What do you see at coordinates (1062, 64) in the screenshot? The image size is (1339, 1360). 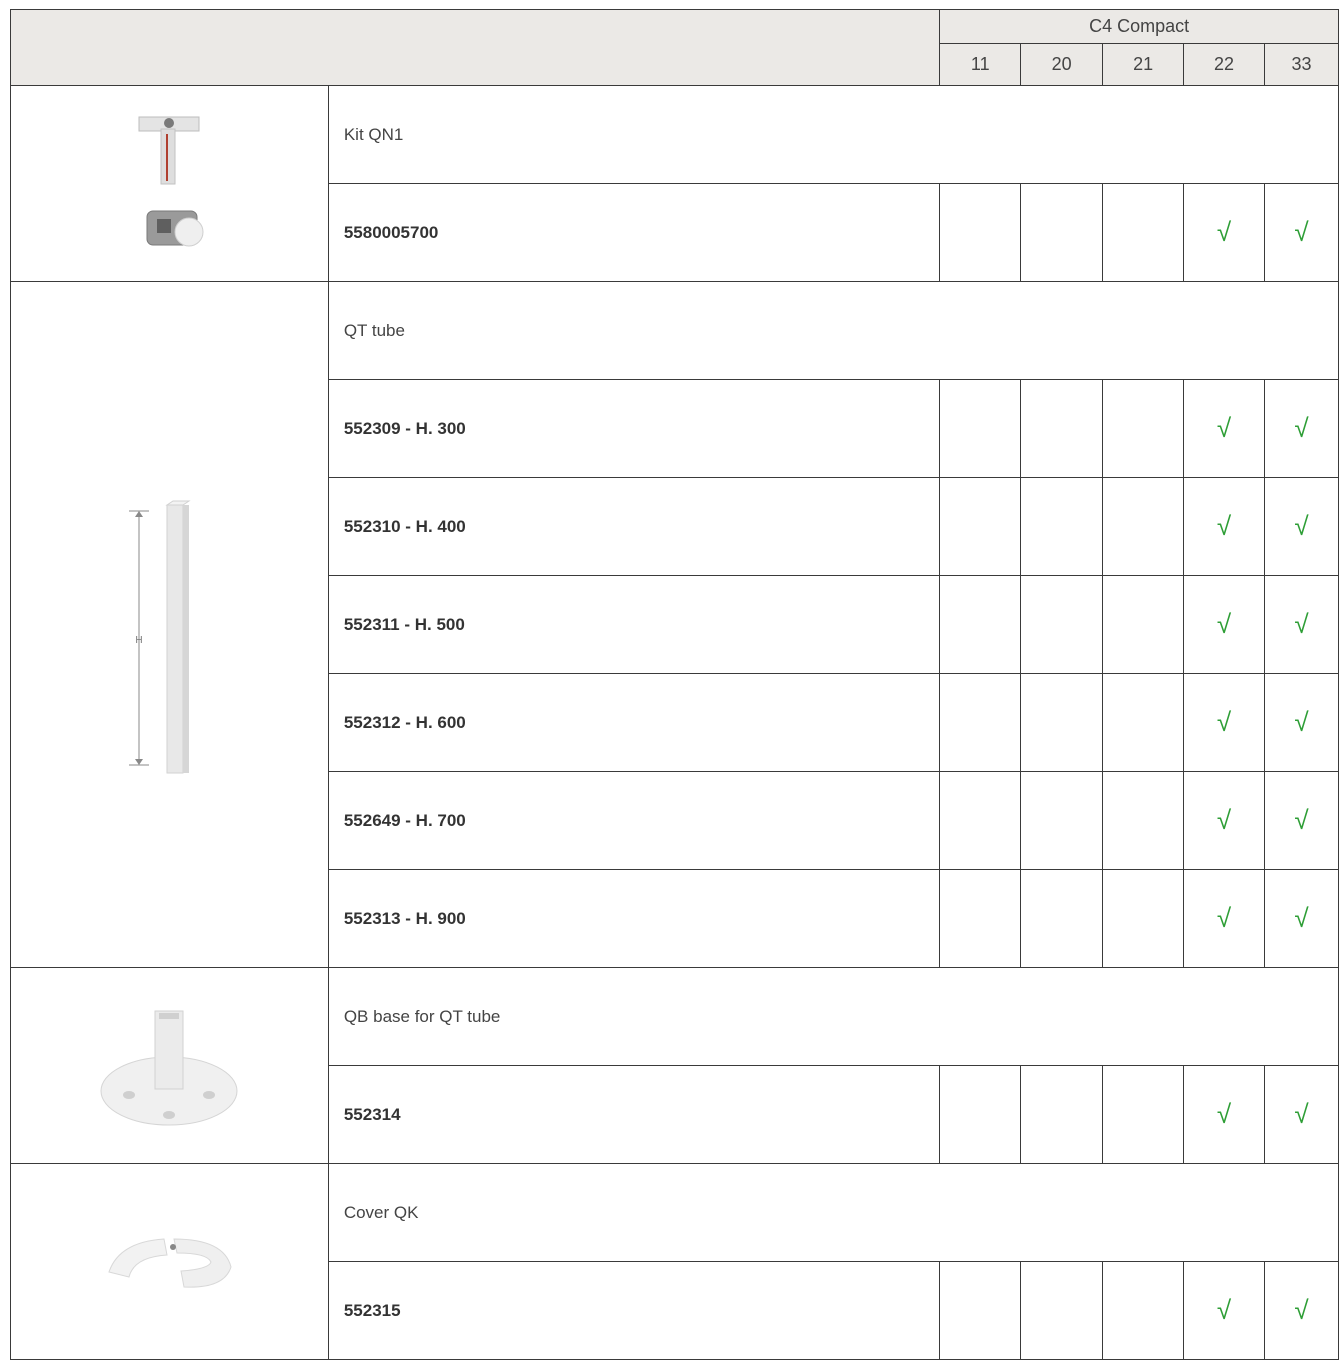 I see `column-header-20: 20` at bounding box center [1062, 64].